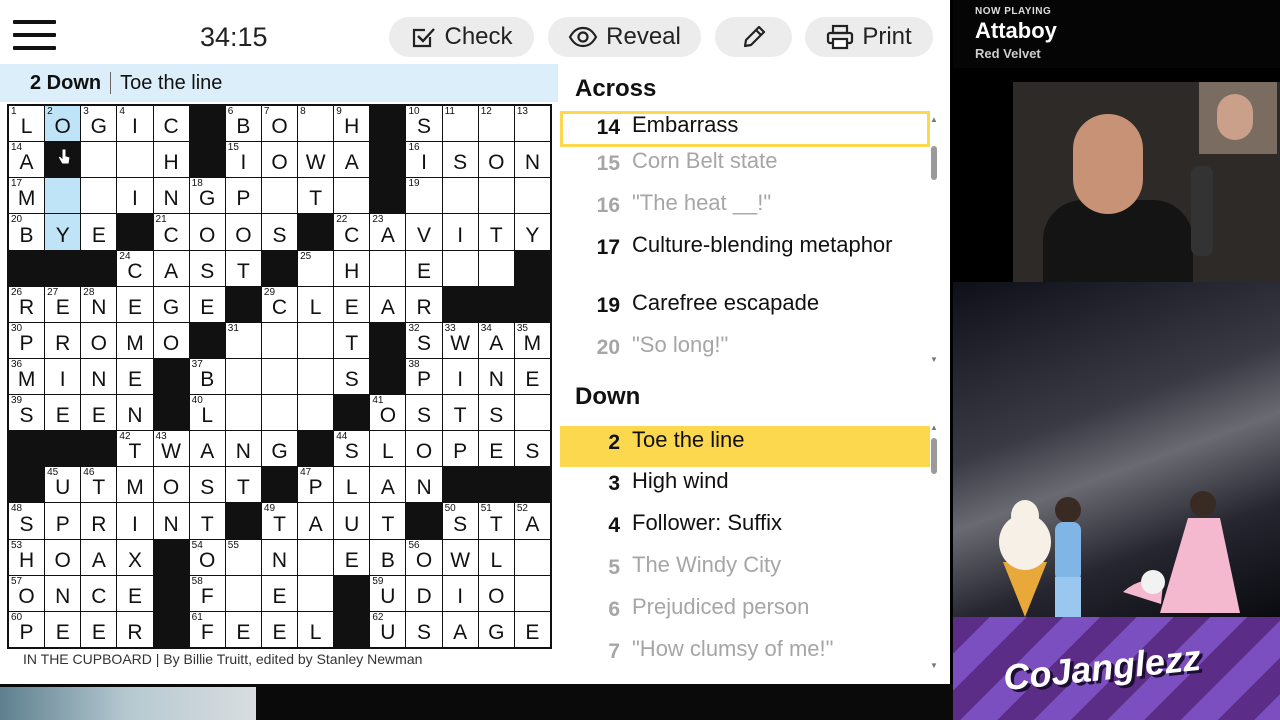 The image size is (1280, 720). I want to click on grid-cell: 34 A, so click(496, 340).